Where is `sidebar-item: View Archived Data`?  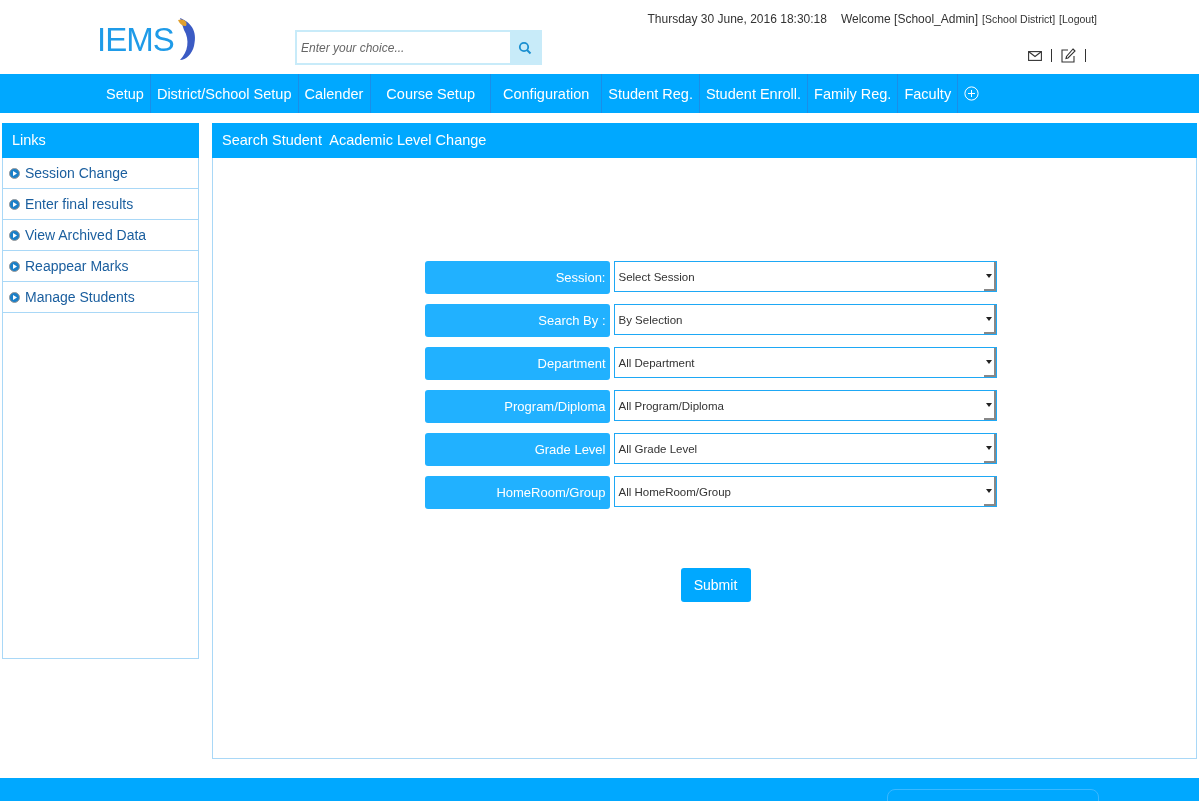
sidebar-item: View Archived Data is located at coordinates (100, 235).